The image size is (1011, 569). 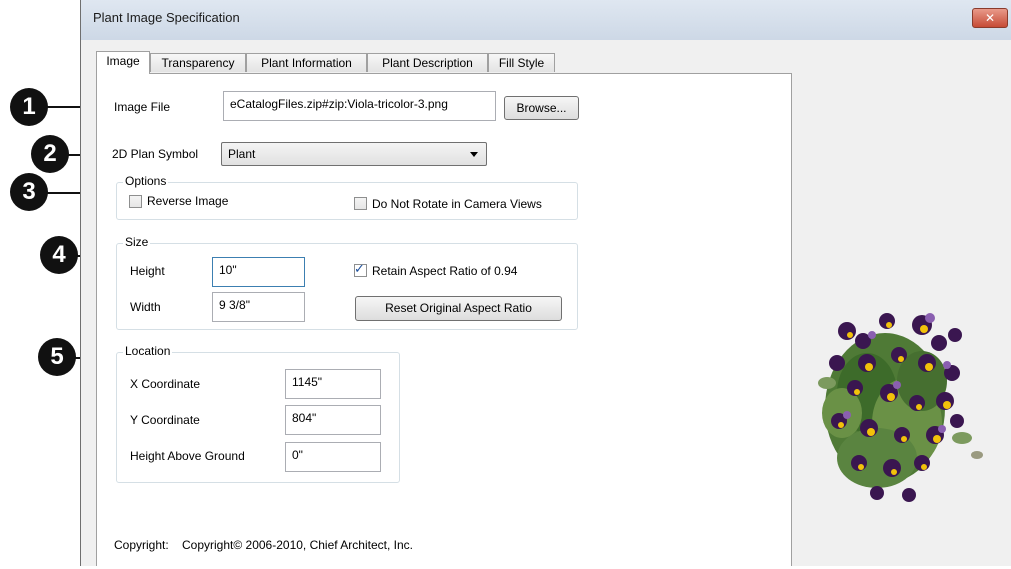 I want to click on y-coordinate-field: 804", so click(x=333, y=420).